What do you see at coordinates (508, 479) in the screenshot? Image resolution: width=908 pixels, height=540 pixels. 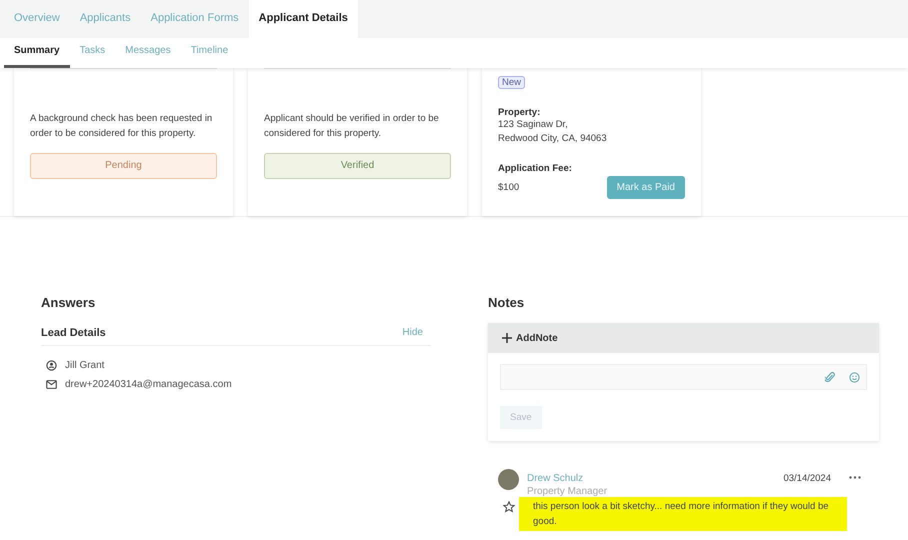 I see `avatar` at bounding box center [508, 479].